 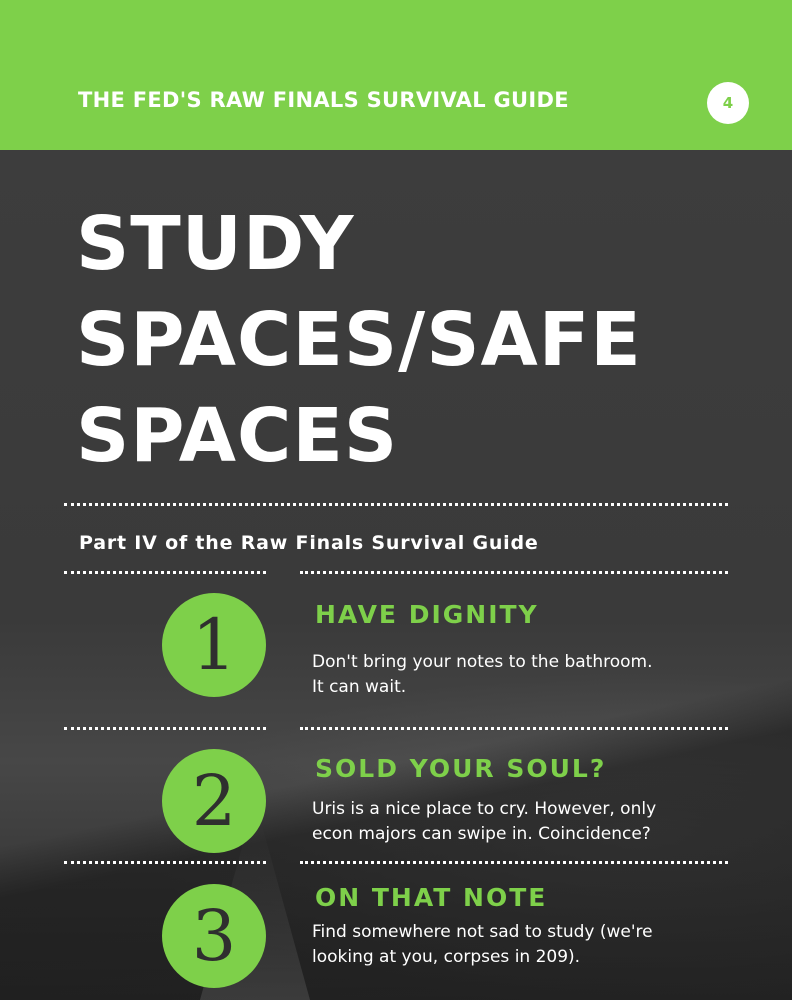 I want to click on number-circle-1: 1, so click(x=214, y=645).